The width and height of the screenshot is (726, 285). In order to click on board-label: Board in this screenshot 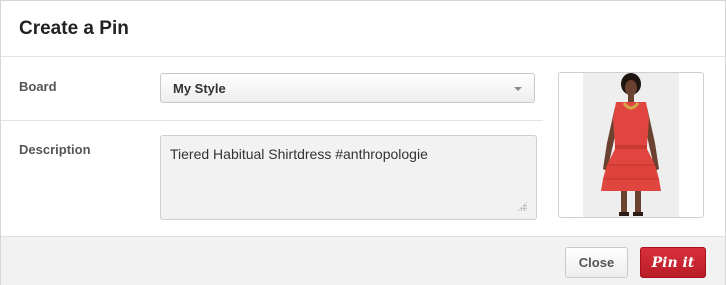, I will do `click(38, 86)`.